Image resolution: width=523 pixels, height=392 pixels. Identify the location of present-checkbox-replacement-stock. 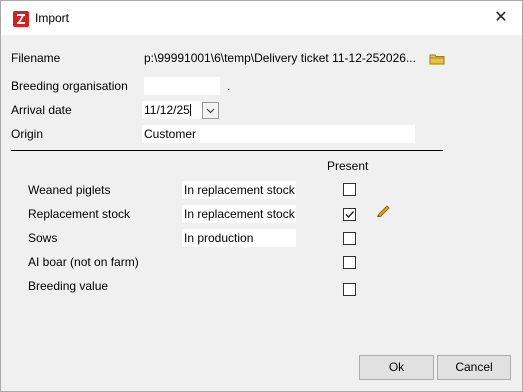
(349, 214).